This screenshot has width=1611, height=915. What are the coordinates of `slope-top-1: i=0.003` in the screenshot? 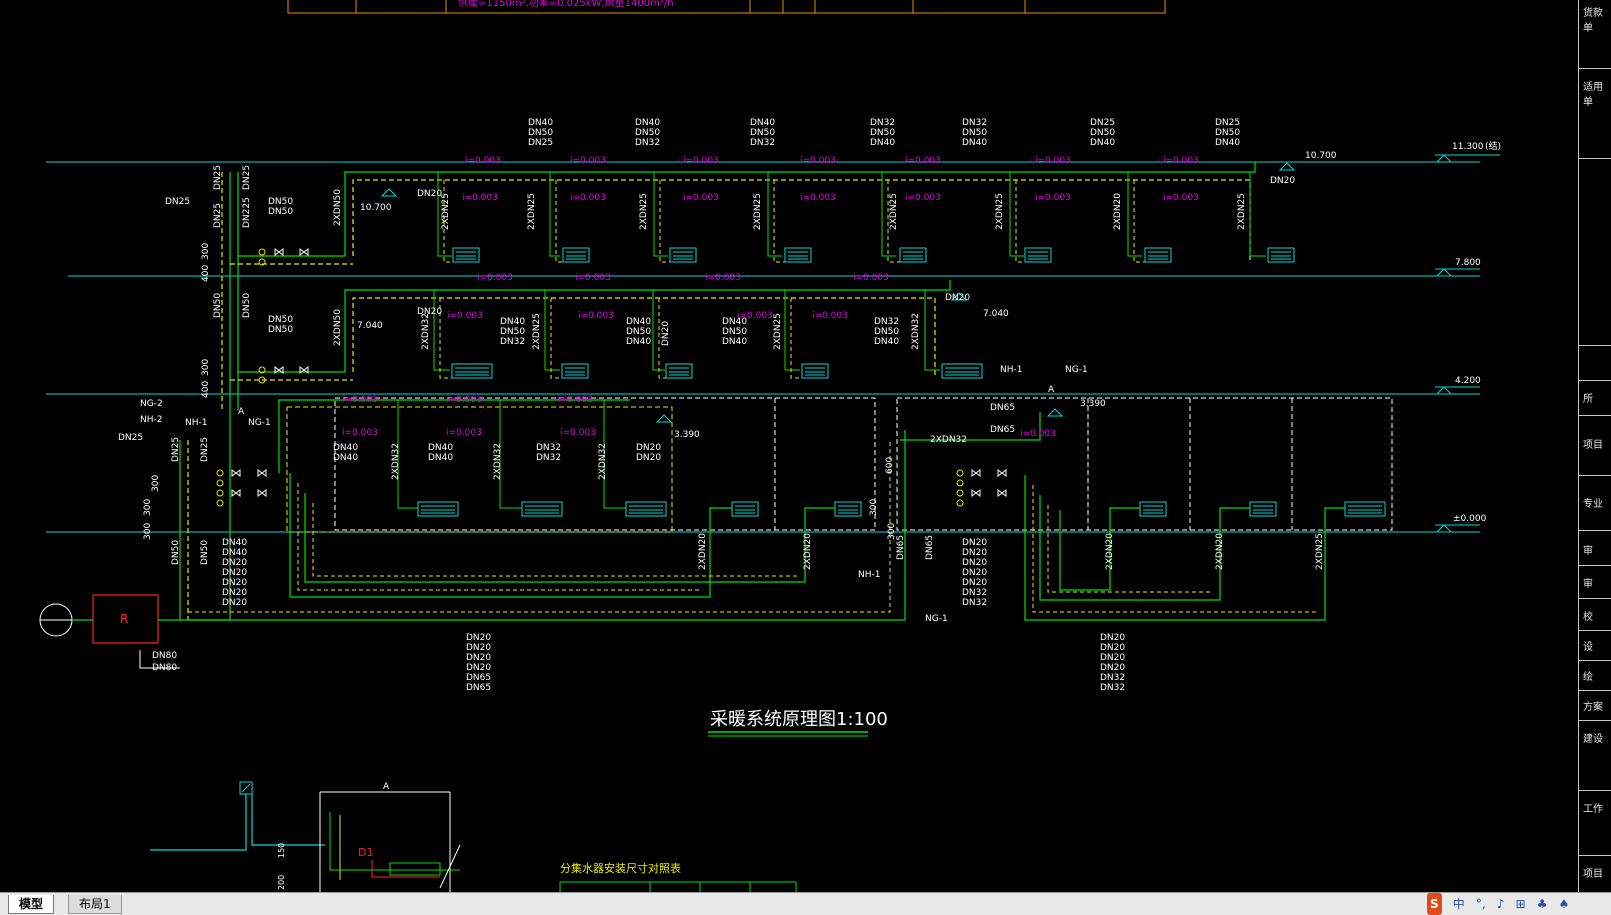 It's located at (483, 161).